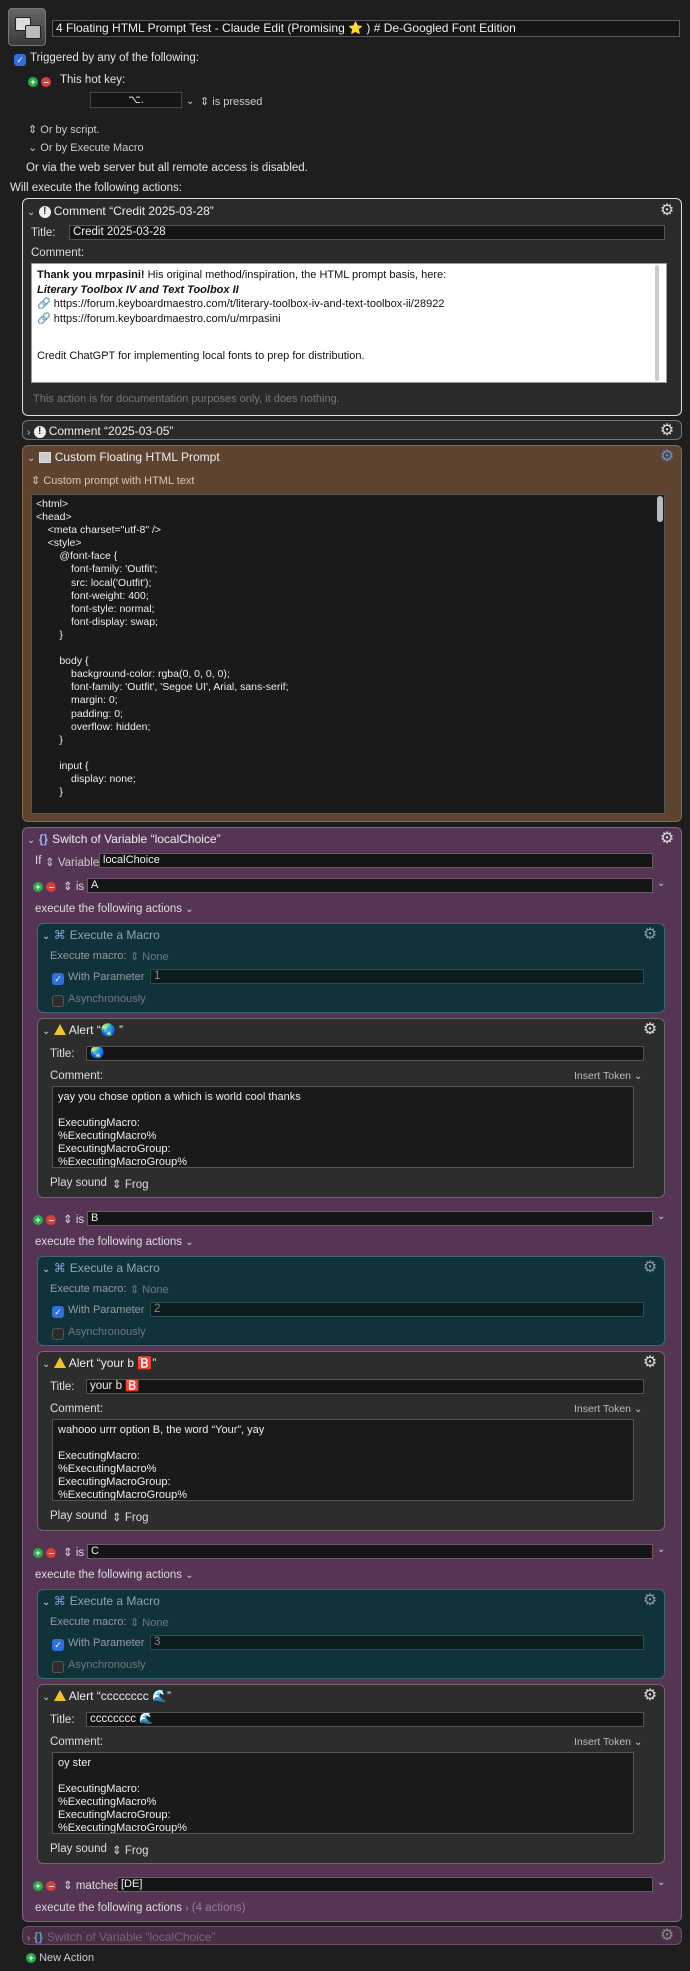 Image resolution: width=690 pixels, height=1971 pixels. I want to click on scrollbar, so click(657, 323).